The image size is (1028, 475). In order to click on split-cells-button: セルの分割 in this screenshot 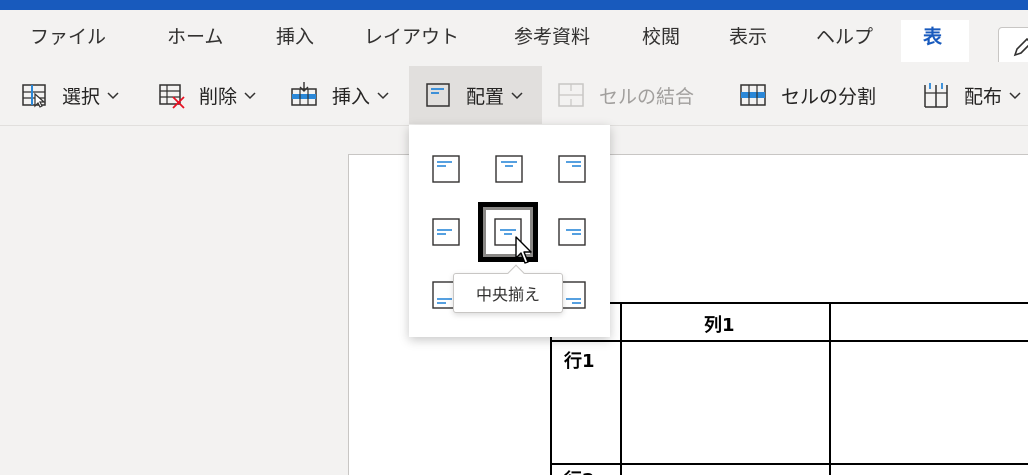, I will do `click(807, 95)`.